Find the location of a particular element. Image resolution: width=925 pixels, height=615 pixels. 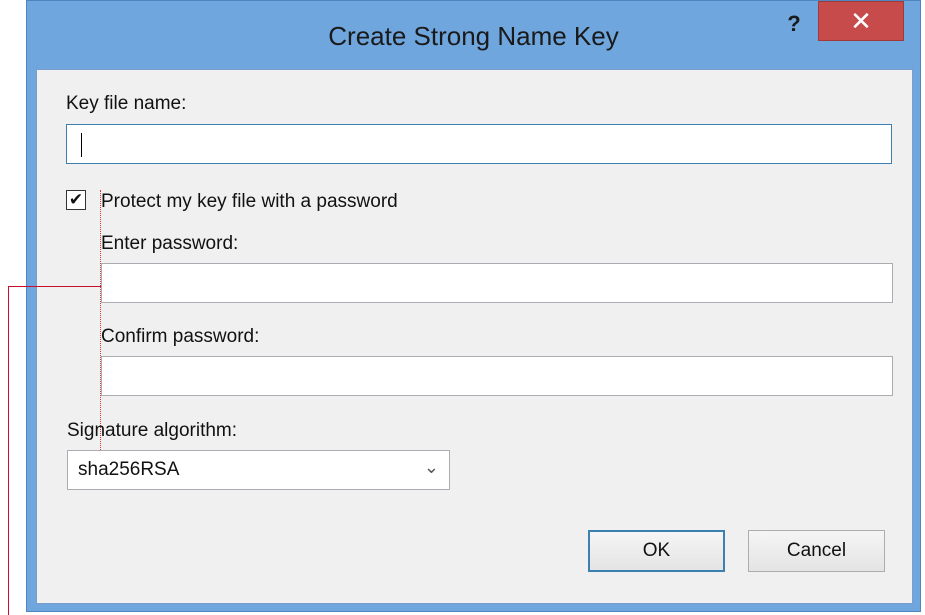

key-file-name-label: Key file name: is located at coordinates (126, 103).